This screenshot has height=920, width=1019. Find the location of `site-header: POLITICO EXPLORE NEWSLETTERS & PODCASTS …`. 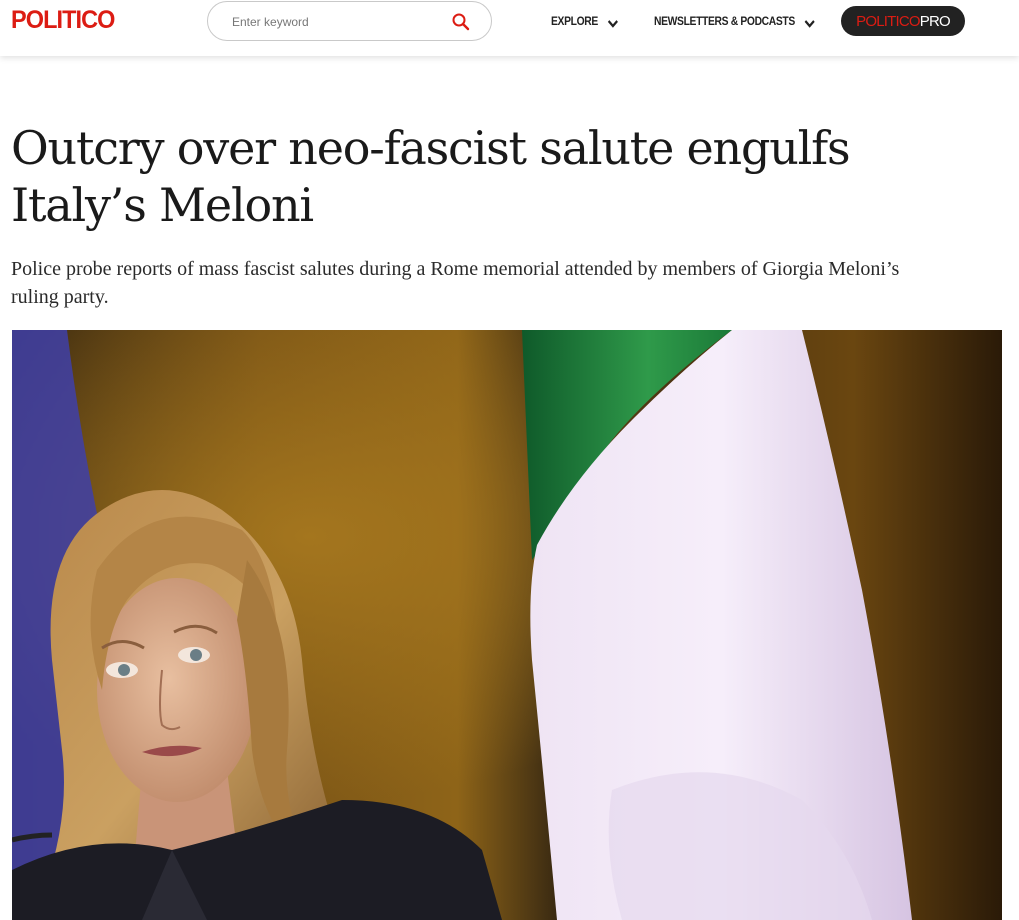

site-header: POLITICO EXPLORE NEWSLETTERS & PODCASTS … is located at coordinates (509, 28).